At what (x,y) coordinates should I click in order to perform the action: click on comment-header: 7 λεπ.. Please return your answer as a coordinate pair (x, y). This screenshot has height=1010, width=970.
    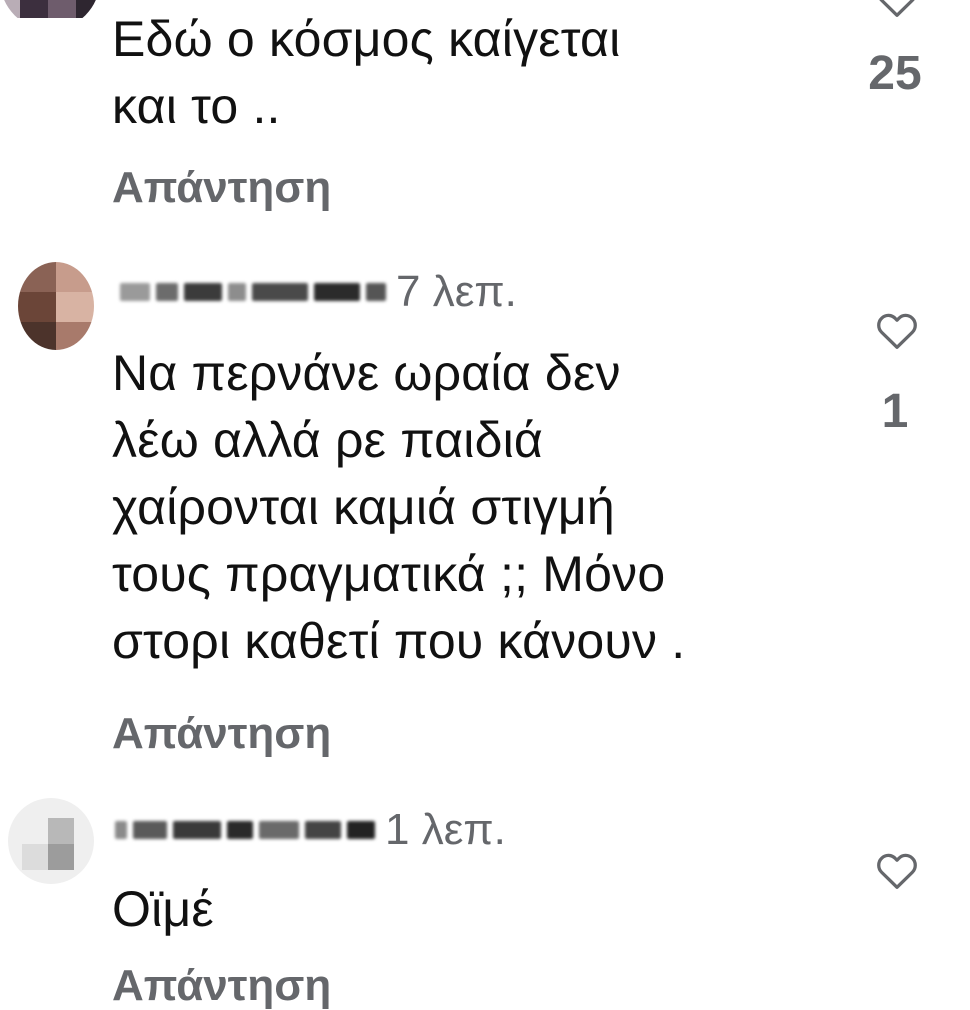
    Looking at the image, I should click on (318, 292).